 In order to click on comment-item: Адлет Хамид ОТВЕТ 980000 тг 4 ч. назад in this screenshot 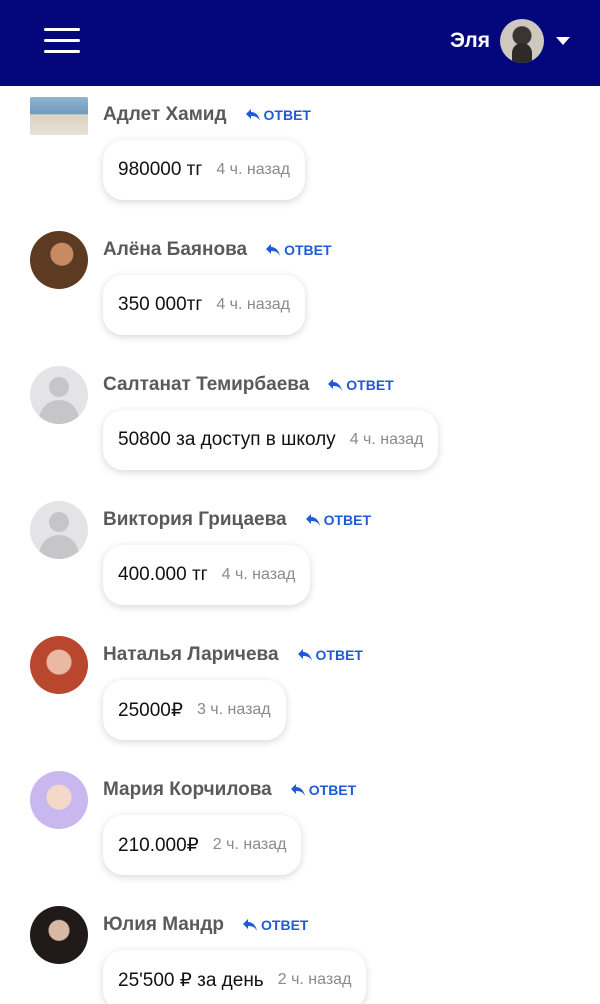, I will do `click(300, 153)`.